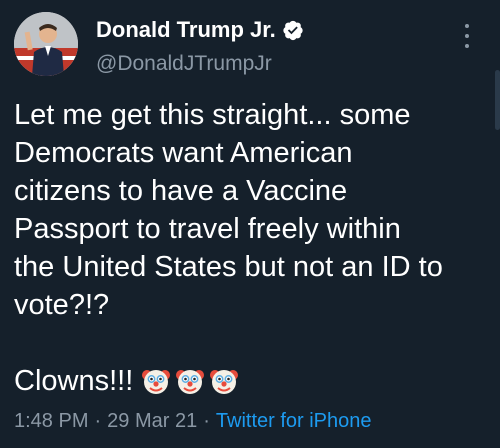 The image size is (500, 448). I want to click on scrollbar, so click(497, 100).